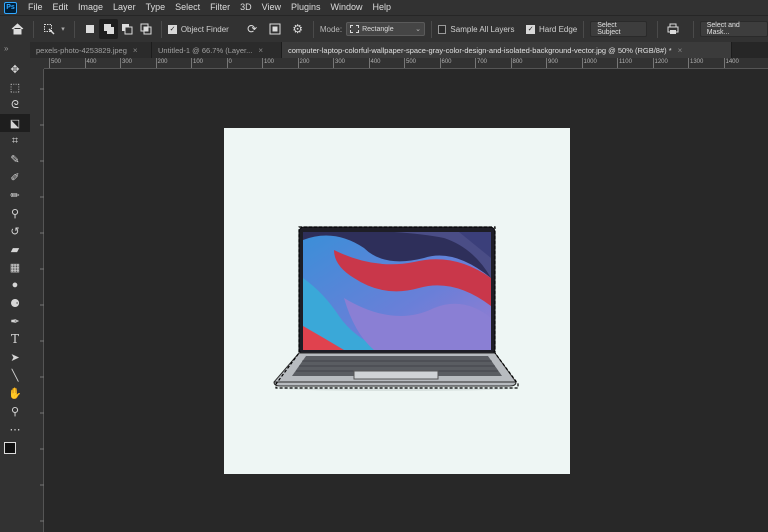 The width and height of the screenshot is (768, 532). Describe the element at coordinates (382, 7) in the screenshot. I see `menu-help: Help` at that location.